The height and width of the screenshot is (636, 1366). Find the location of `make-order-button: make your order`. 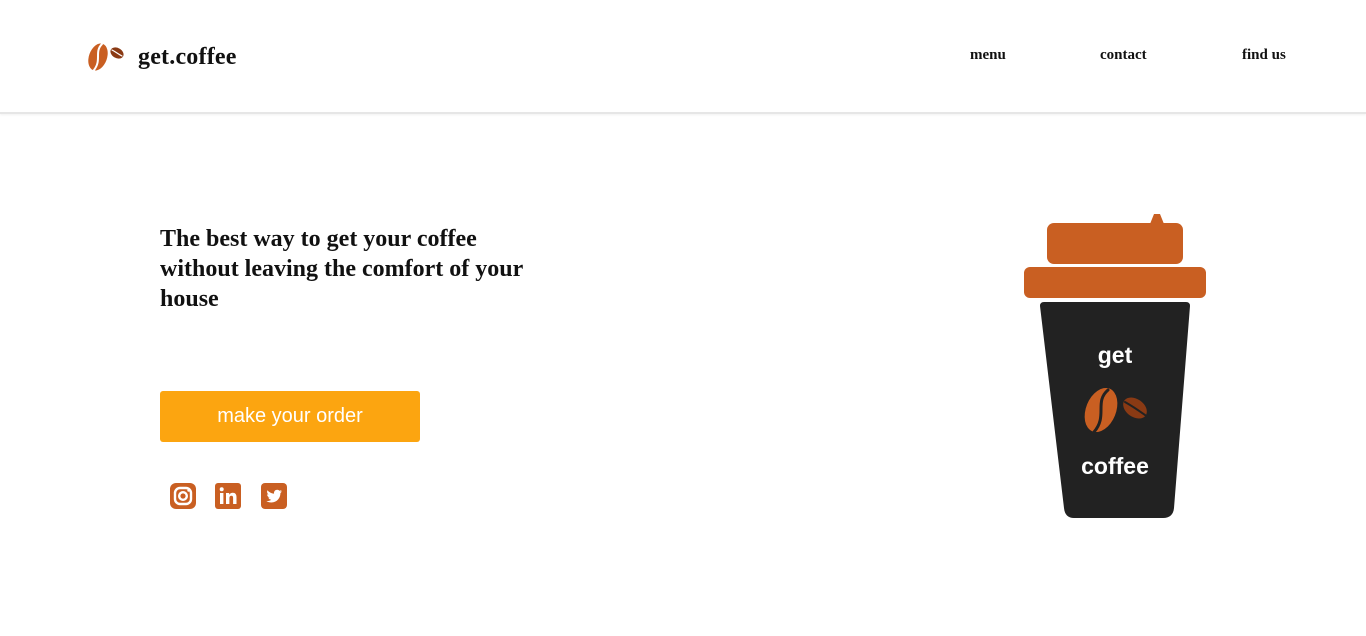

make-order-button: make your order is located at coordinates (290, 416).